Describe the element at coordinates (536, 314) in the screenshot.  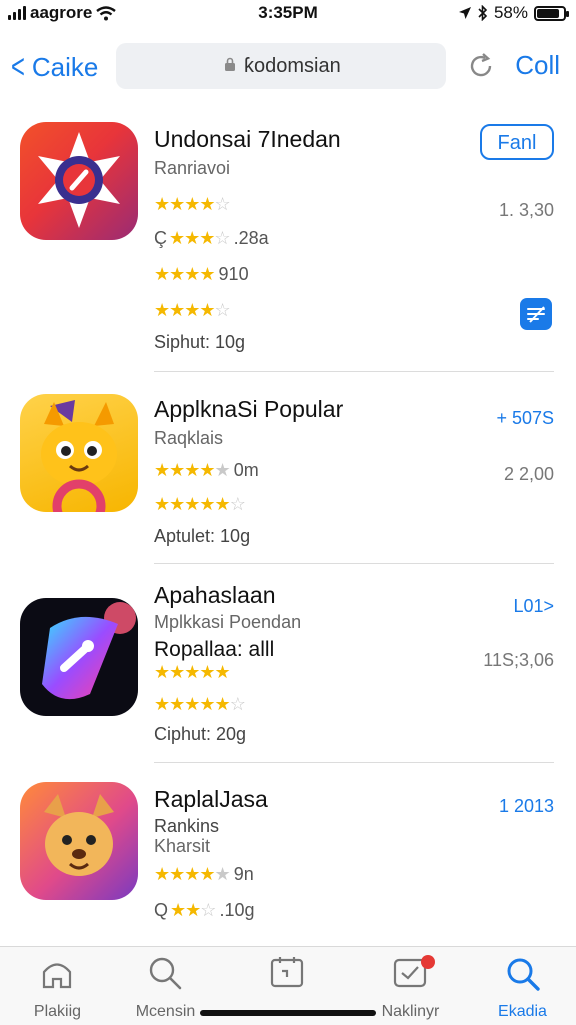
I see `list-icon` at that location.